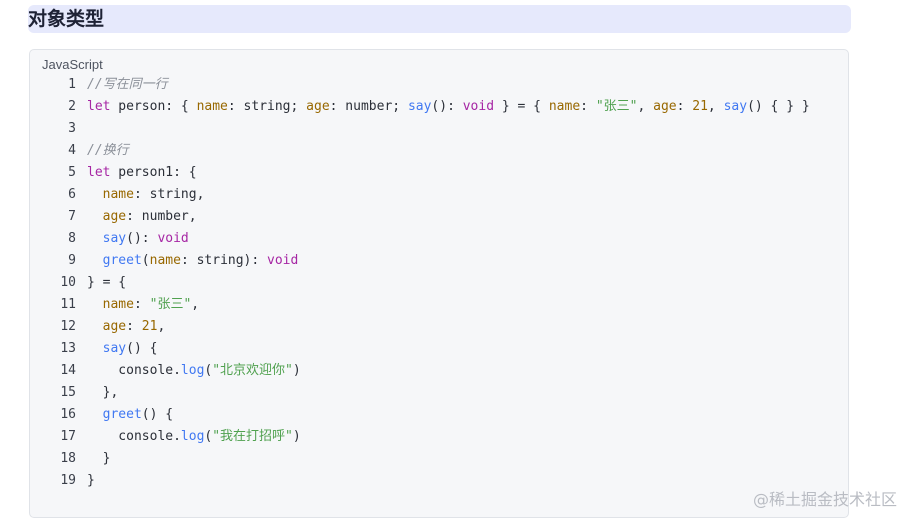 This screenshot has height=526, width=915. Describe the element at coordinates (72, 172) in the screenshot. I see `line-number: 5` at that location.